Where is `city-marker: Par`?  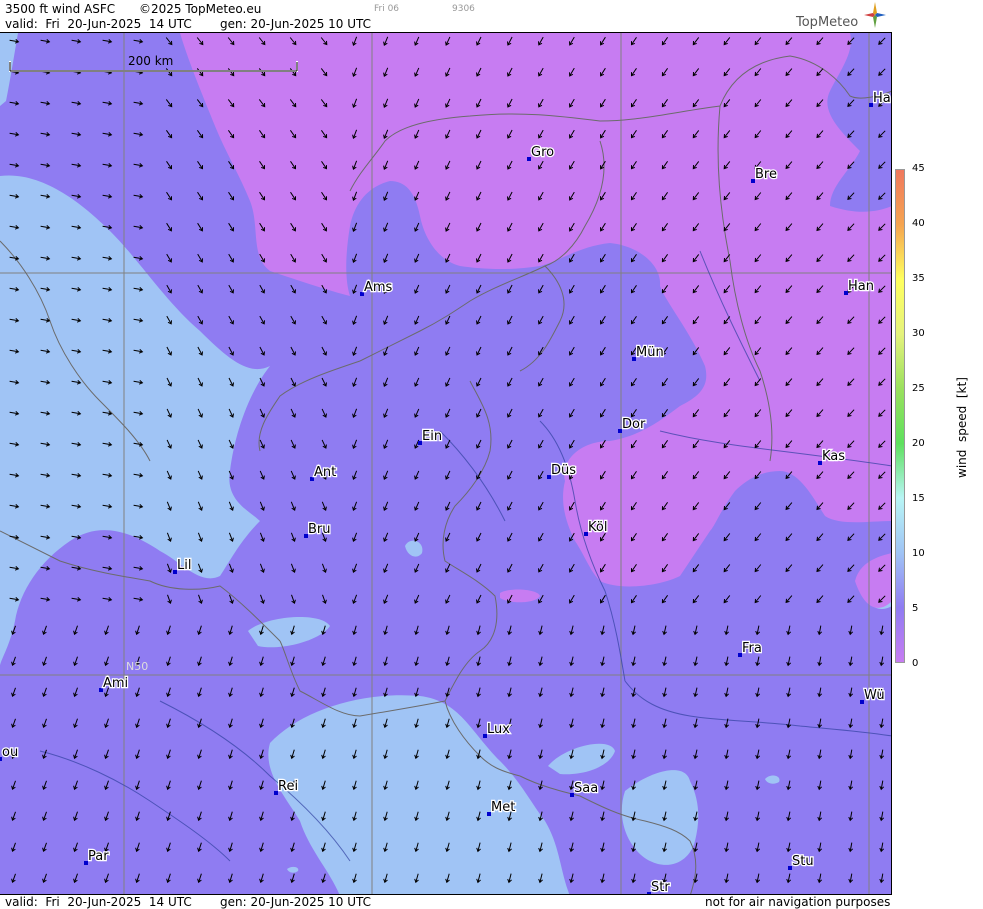 city-marker: Par is located at coordinates (97, 856).